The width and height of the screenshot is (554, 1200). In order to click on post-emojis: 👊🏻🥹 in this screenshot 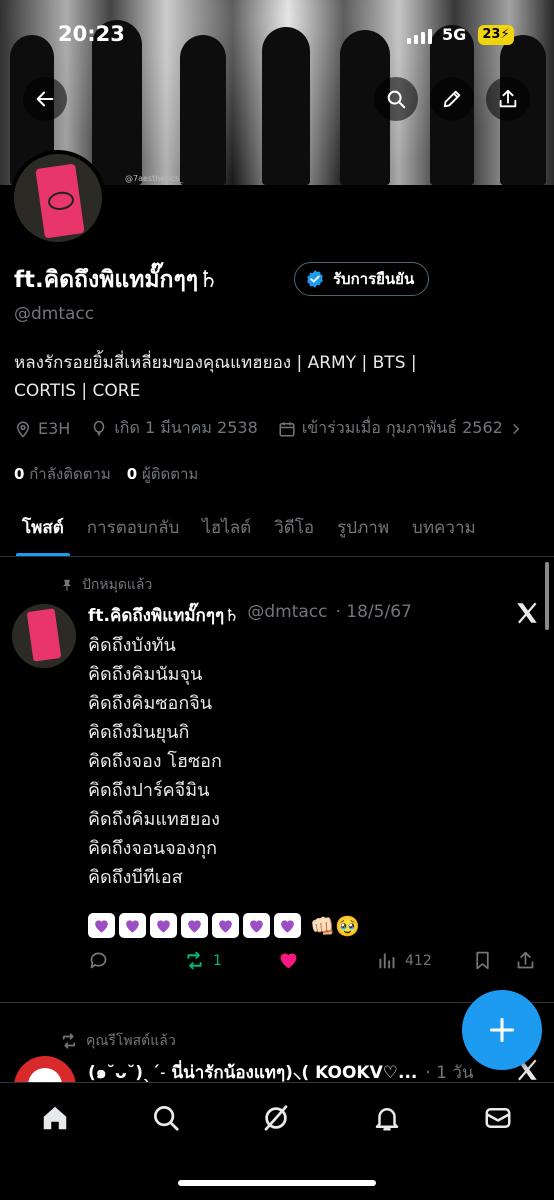, I will do `click(226, 925)`.